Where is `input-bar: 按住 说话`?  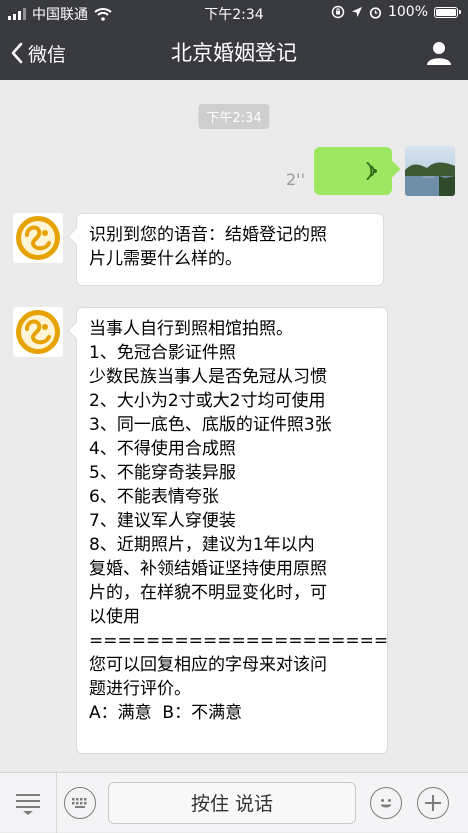
input-bar: 按住 说话 is located at coordinates (234, 802).